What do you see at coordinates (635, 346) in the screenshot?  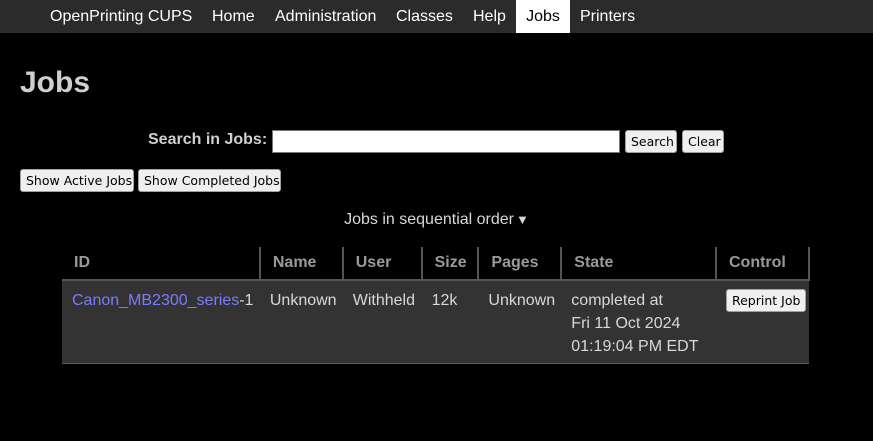 I see `job-state-line-3: 01:19:04 PM EDT` at bounding box center [635, 346].